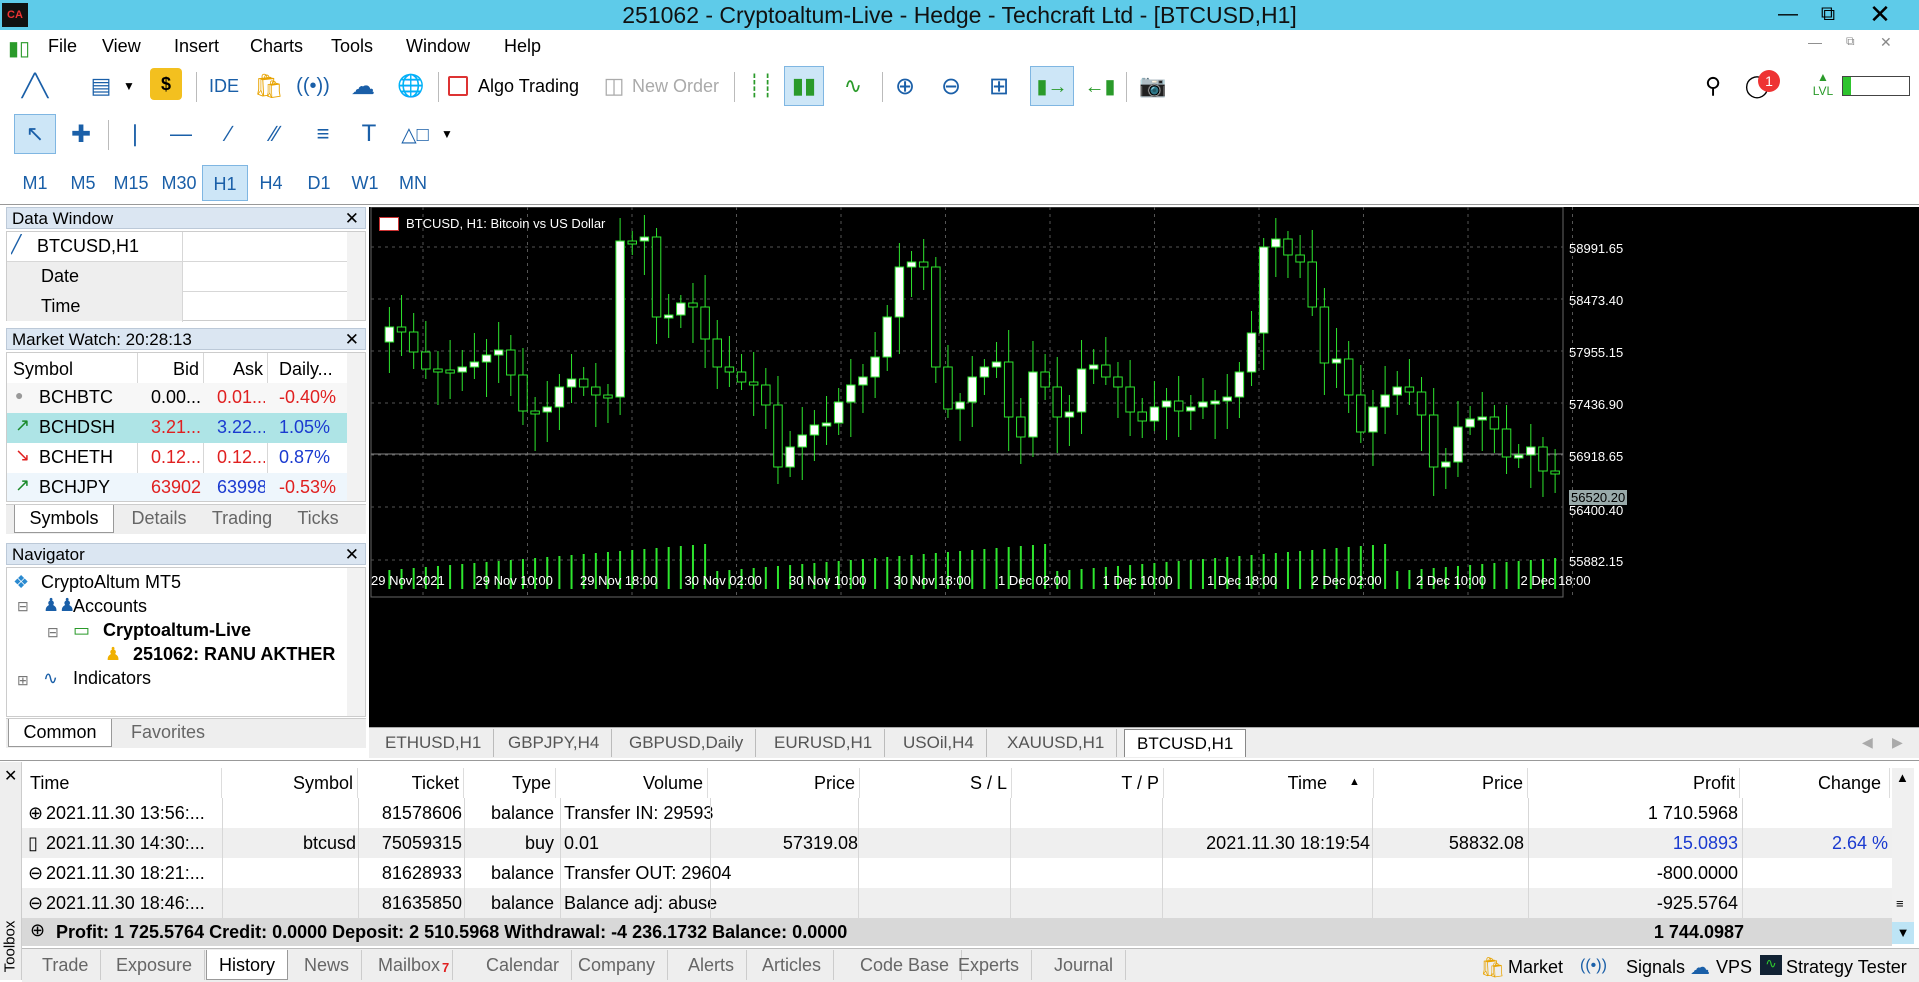 The width and height of the screenshot is (1919, 982). What do you see at coordinates (356, 276) in the screenshot?
I see `data-window-scrollbar` at bounding box center [356, 276].